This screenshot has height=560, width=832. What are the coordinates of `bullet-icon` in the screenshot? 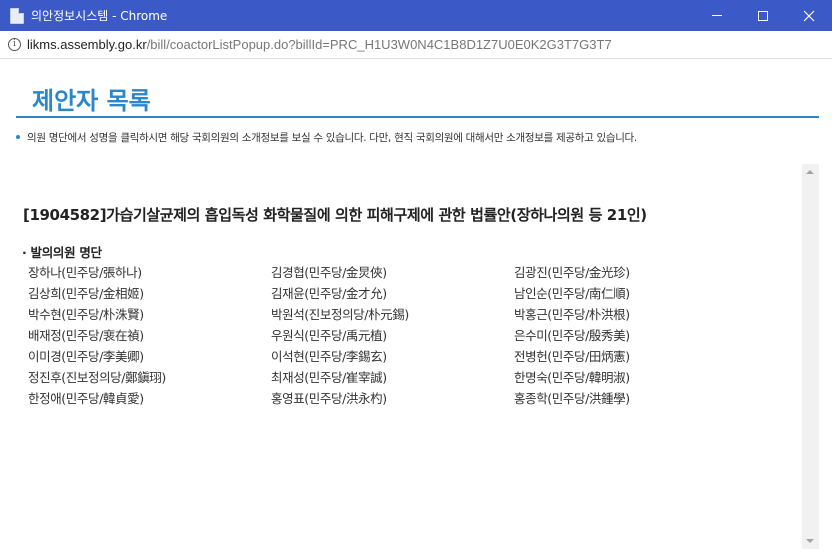 It's located at (18, 137).